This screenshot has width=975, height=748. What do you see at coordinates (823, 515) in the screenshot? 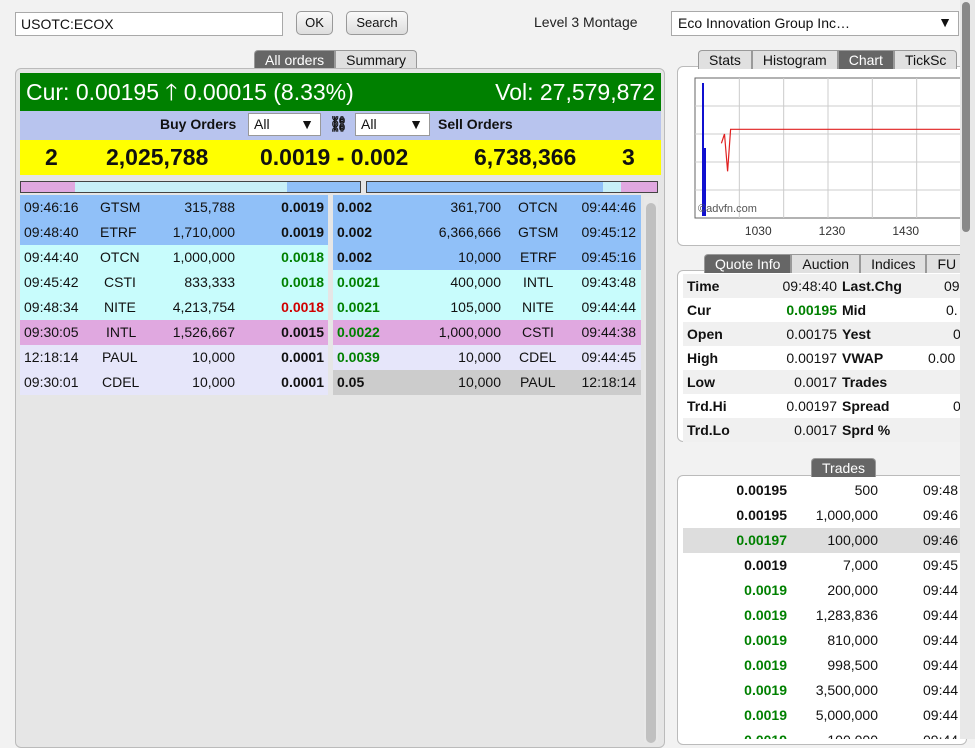
I see `trade-row: 0.00195 1,000,000 09:46` at bounding box center [823, 515].